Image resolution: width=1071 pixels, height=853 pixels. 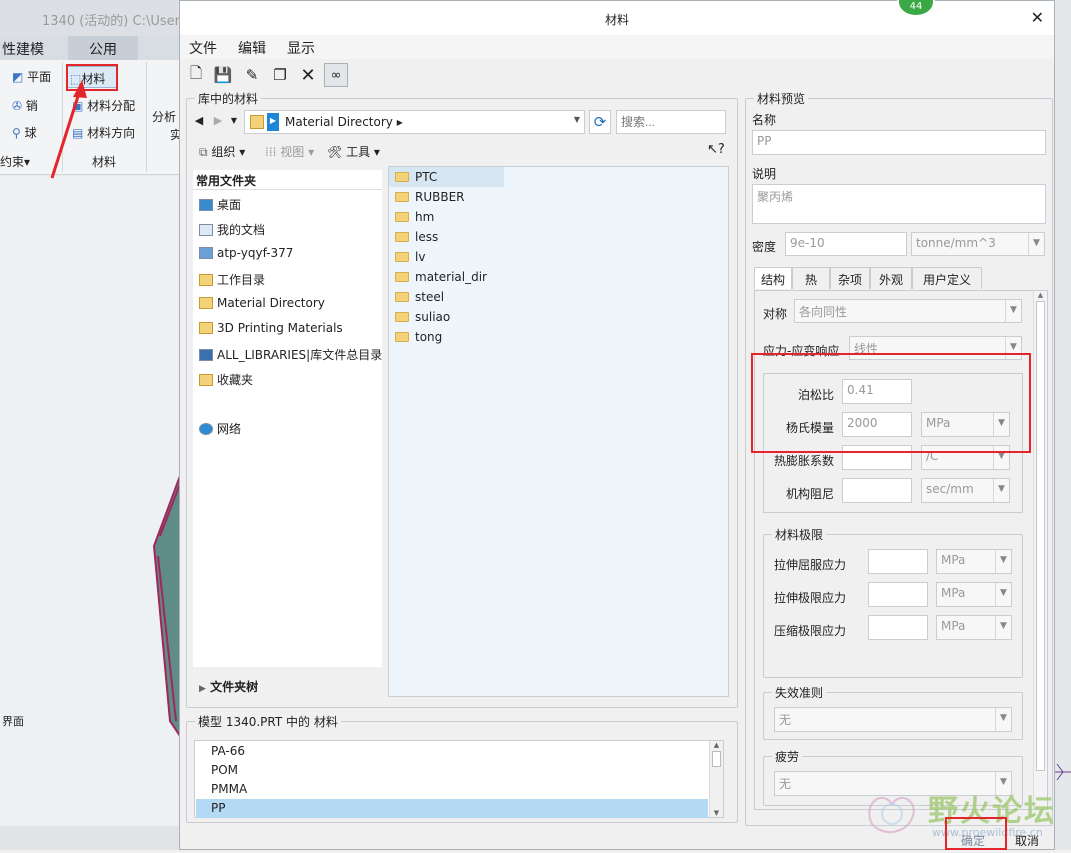 I want to click on status-bar, so click(x=90, y=838).